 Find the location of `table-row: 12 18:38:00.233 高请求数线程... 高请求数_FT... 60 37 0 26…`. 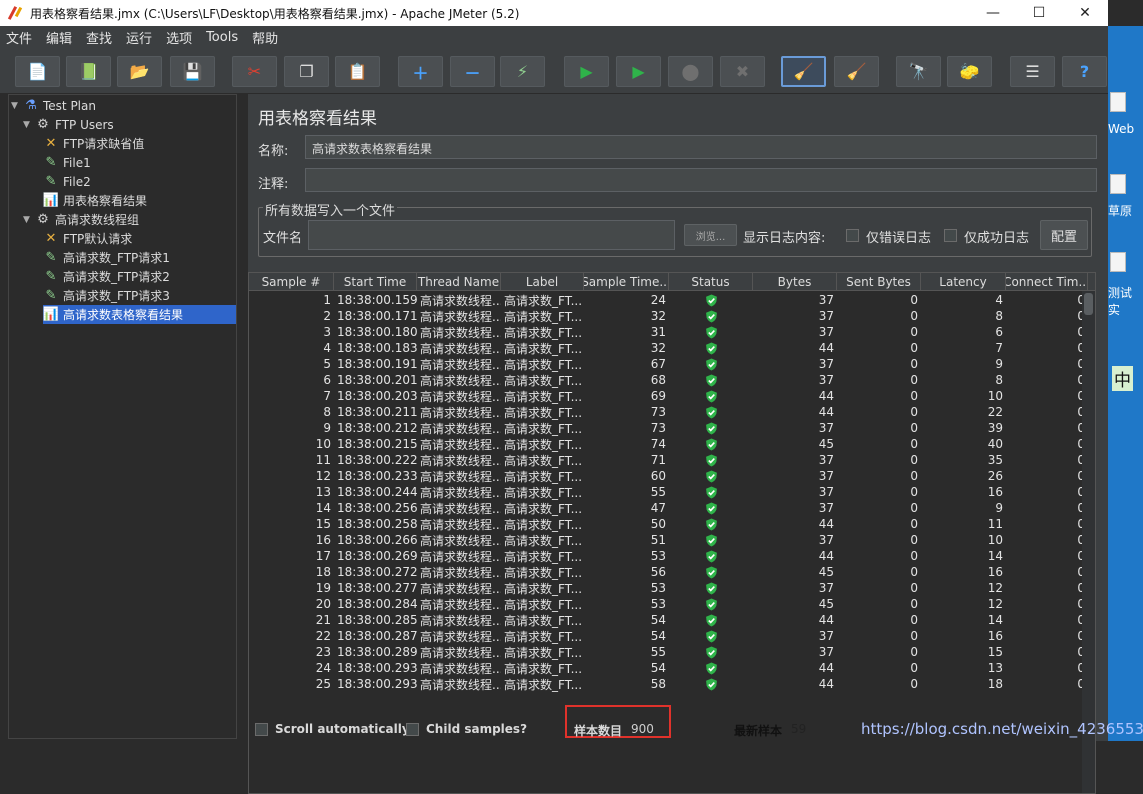

table-row: 12 18:38:00.233 高请求数线程... 高请求数_FT... 60 37 0 26… is located at coordinates (672, 476).